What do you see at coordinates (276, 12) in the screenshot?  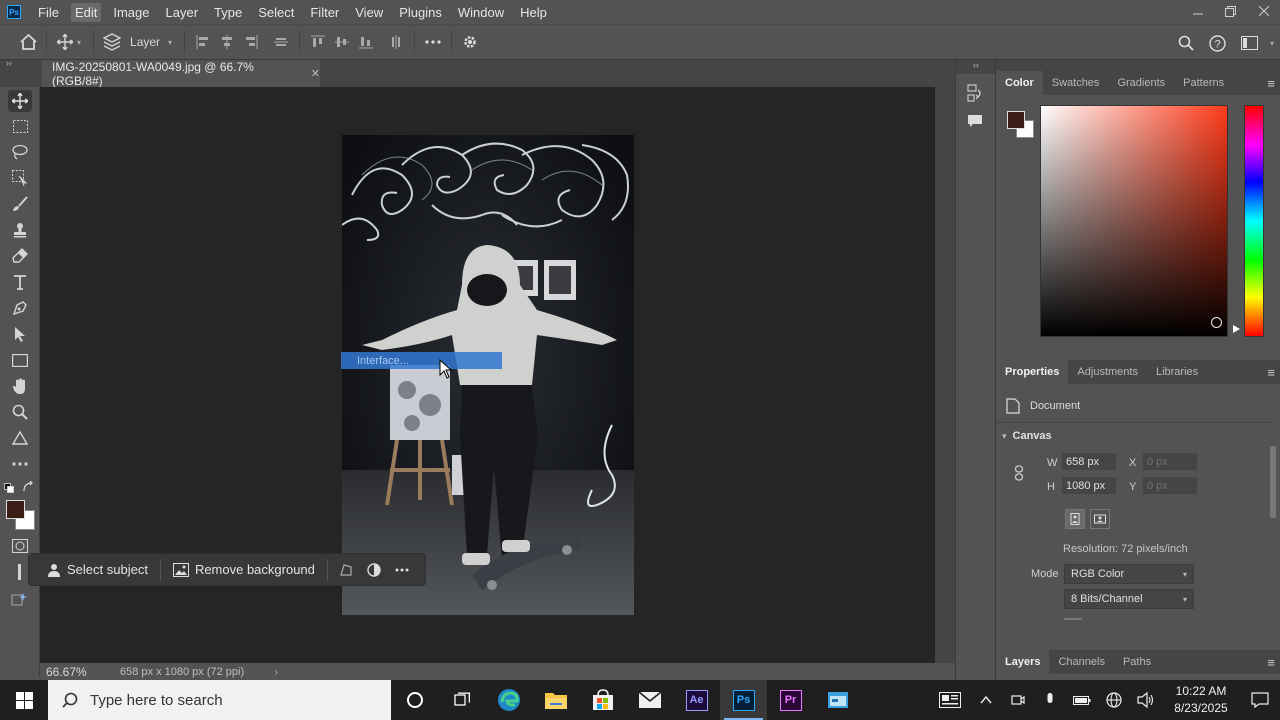 I see `menu-select: Select` at bounding box center [276, 12].